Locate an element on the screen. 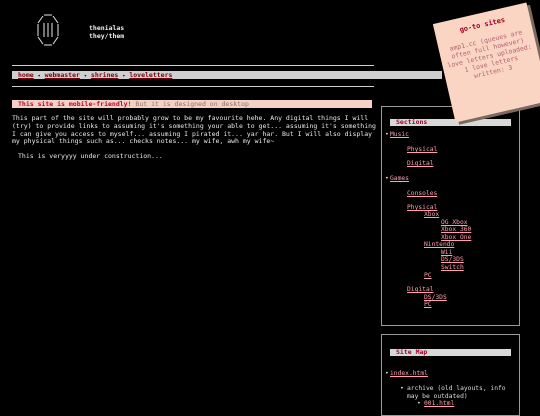 This screenshot has height=416, width=540. section-xbox-360: Xbox 360 is located at coordinates (456, 230).